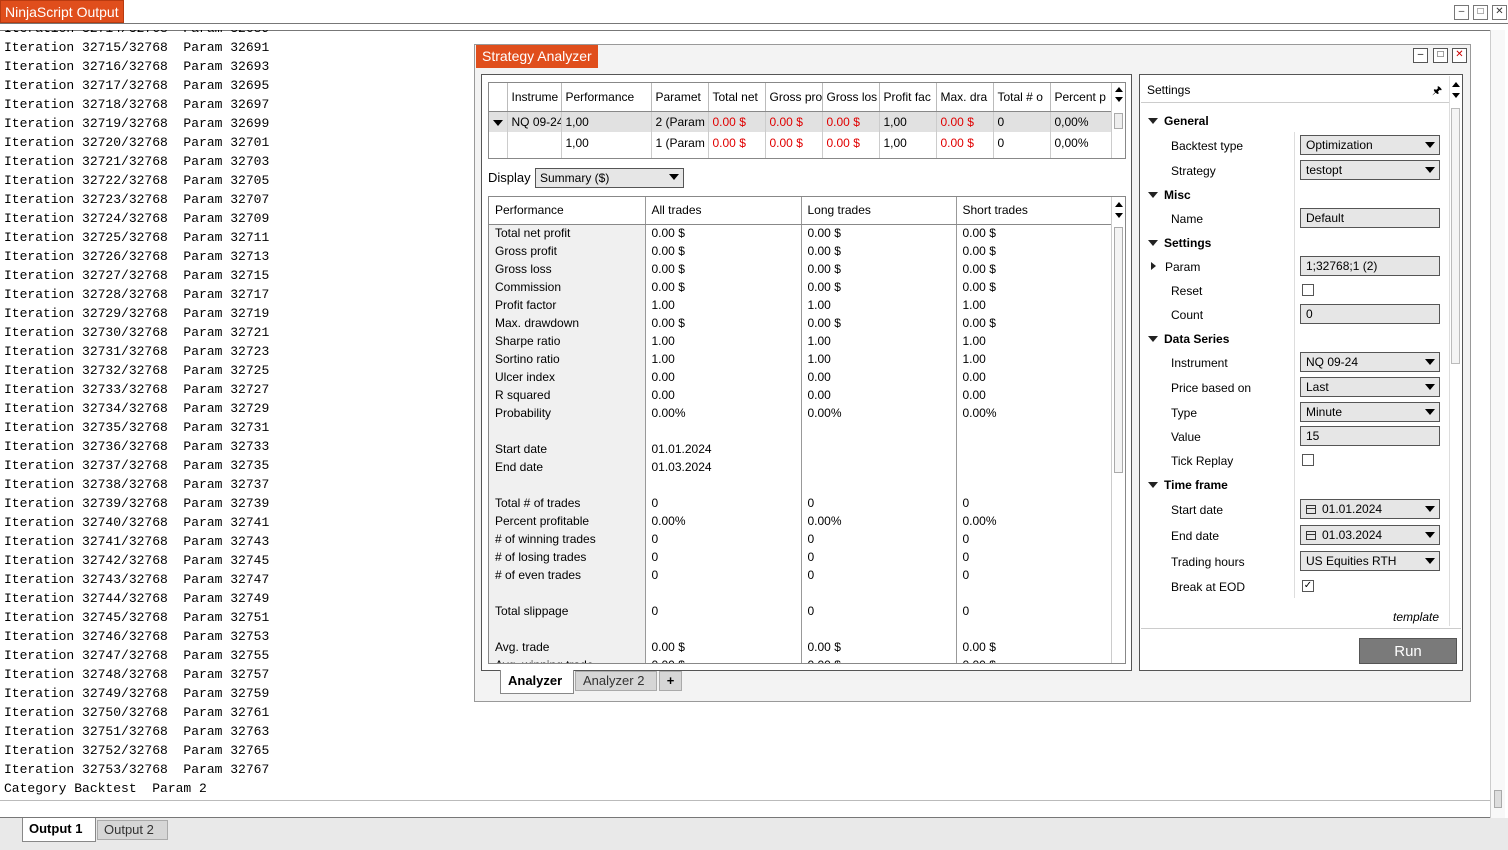 The width and height of the screenshot is (1508, 850). What do you see at coordinates (879, 211) in the screenshot?
I see `column-header: Long trades` at bounding box center [879, 211].